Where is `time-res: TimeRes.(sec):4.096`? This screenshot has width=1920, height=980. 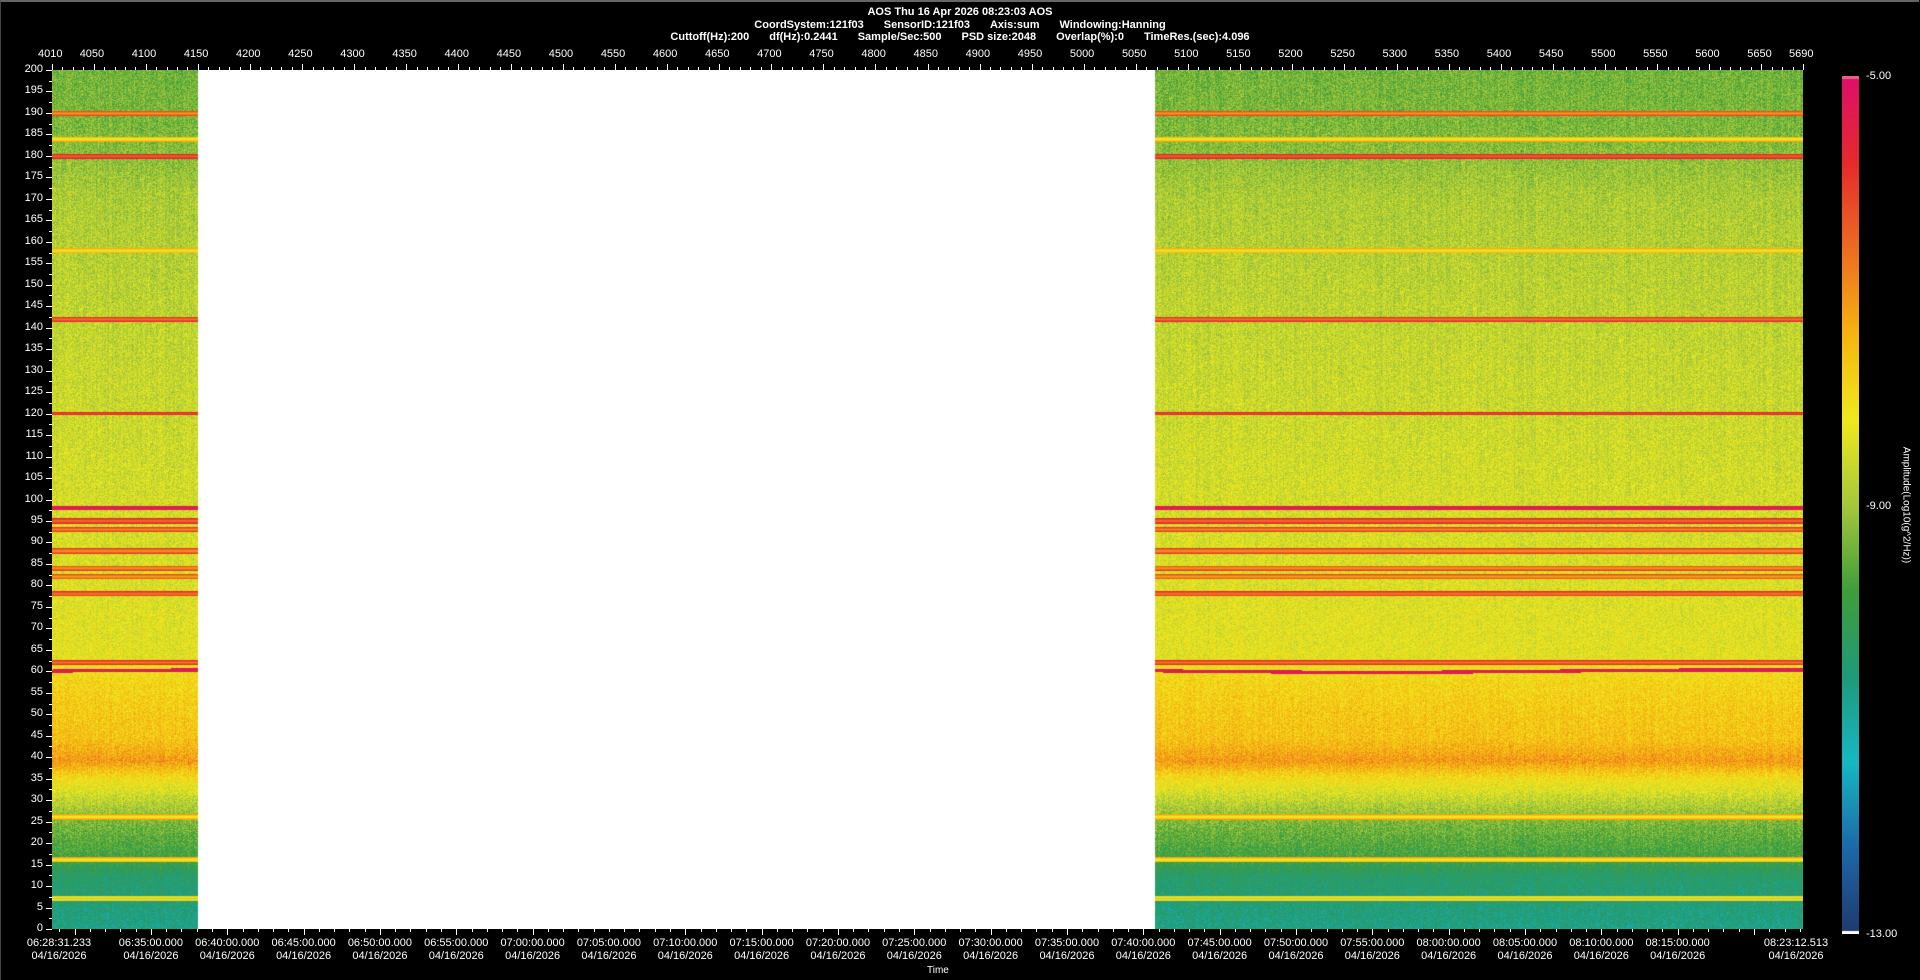
time-res: TimeRes.(sec):4.096 is located at coordinates (1196, 37).